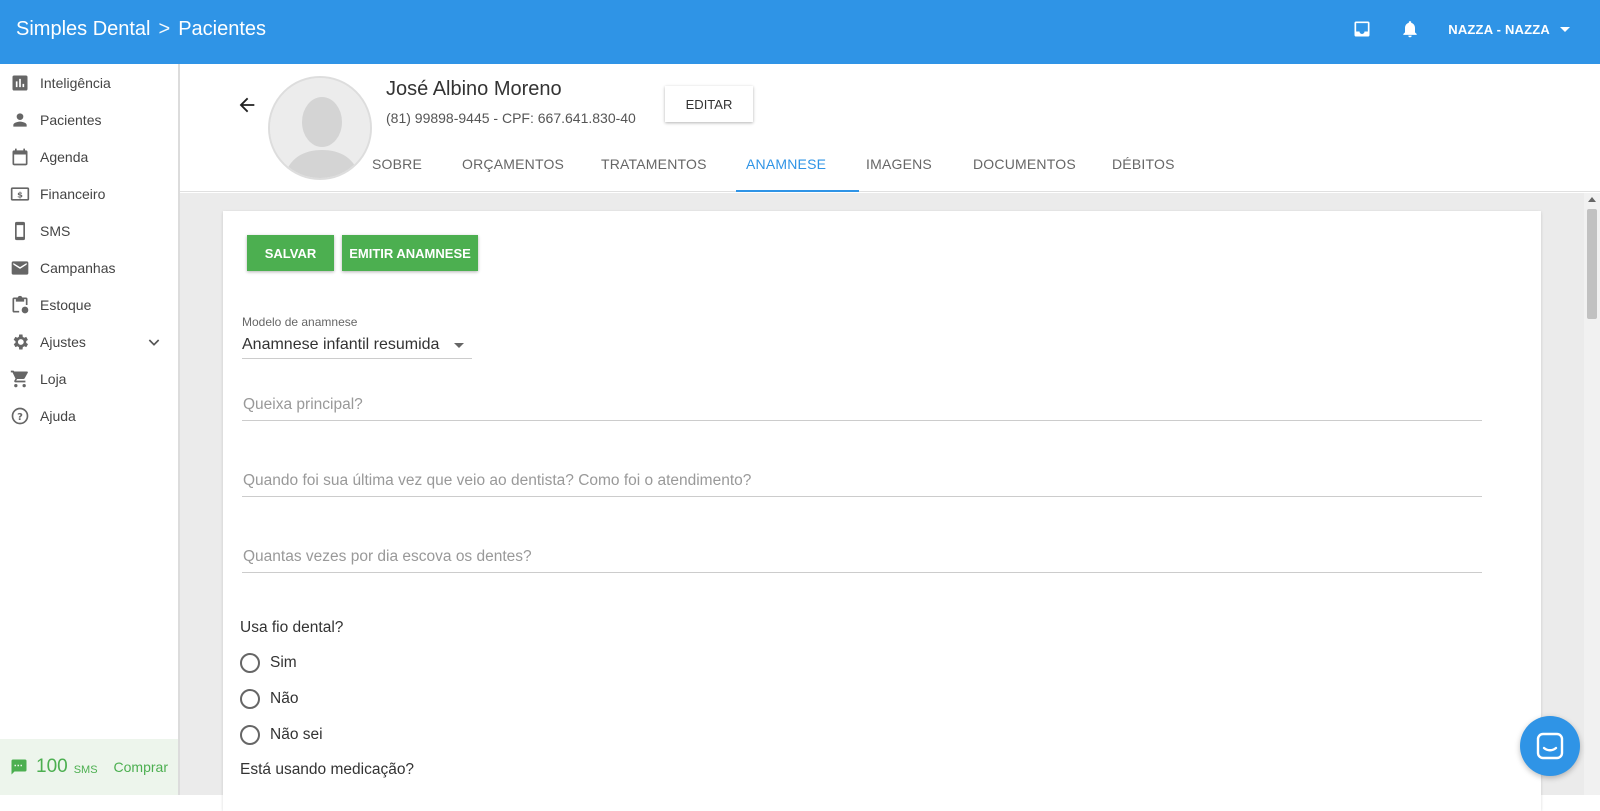 The width and height of the screenshot is (1600, 811). I want to click on sms-unit: SMS, so click(85, 769).